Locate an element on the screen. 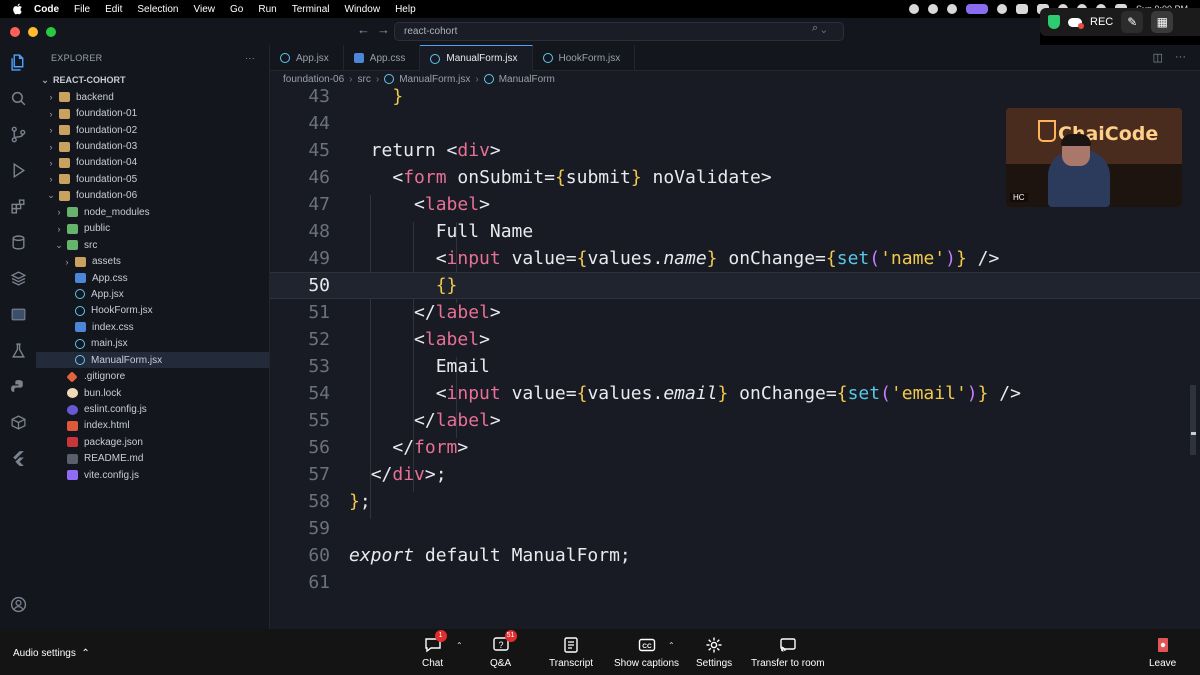  run-debug-icon is located at coordinates (18, 170).